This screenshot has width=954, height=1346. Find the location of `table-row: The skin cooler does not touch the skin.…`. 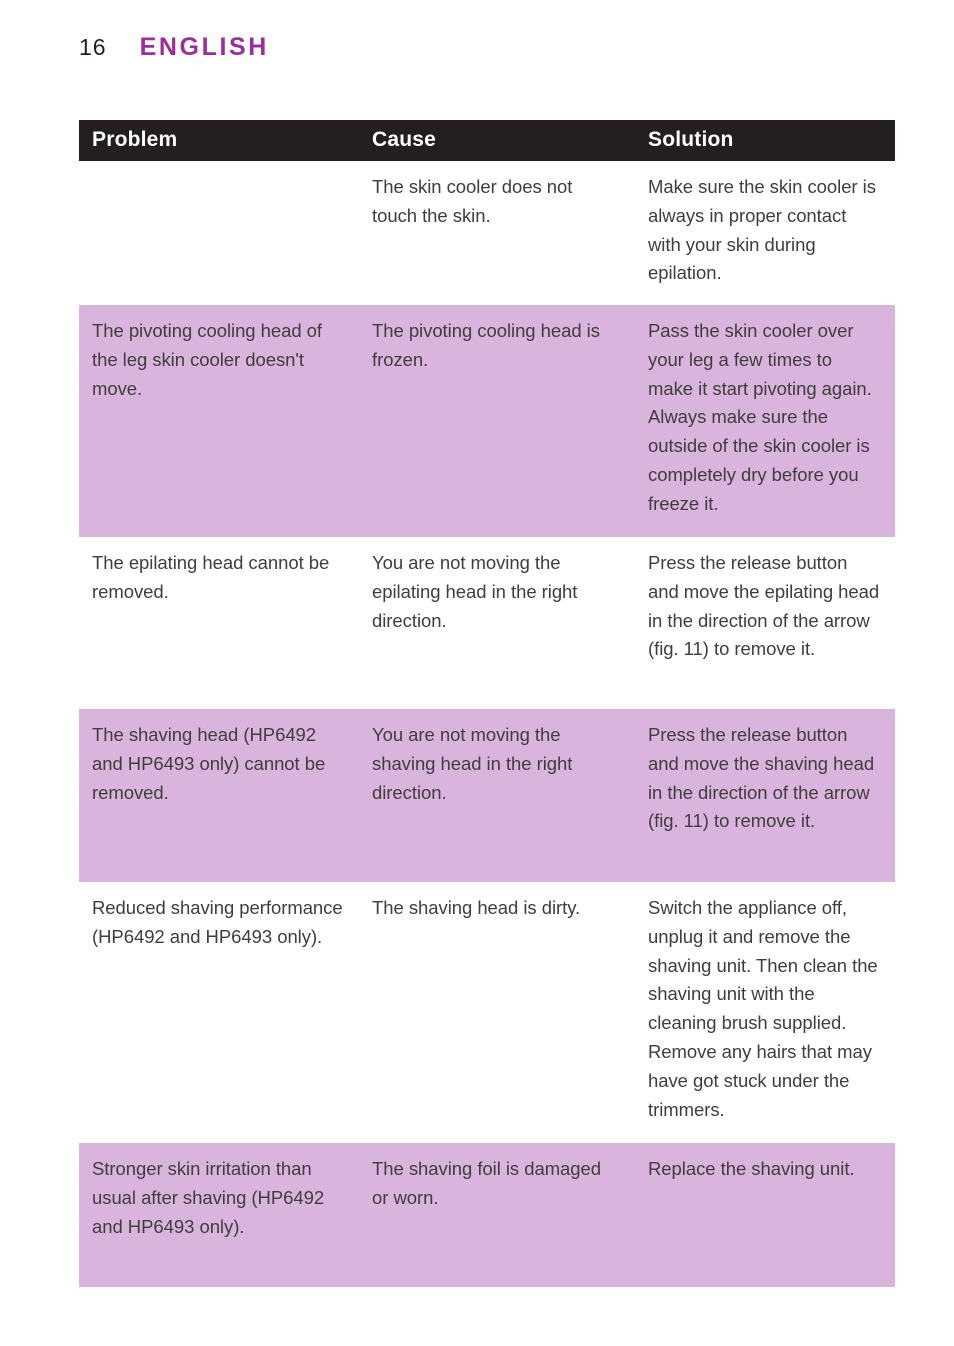

table-row: The skin cooler does not touch the skin.… is located at coordinates (487, 233).